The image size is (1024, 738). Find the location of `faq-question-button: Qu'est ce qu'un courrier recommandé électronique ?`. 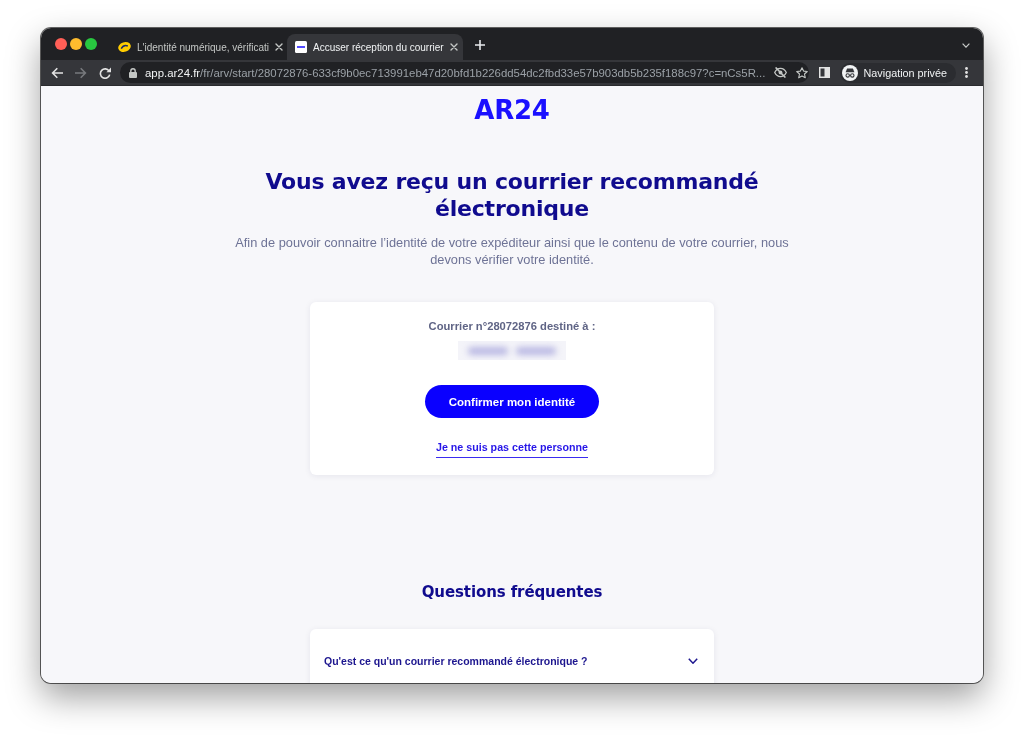

faq-question-button: Qu'est ce qu'un courrier recommandé électronique ? is located at coordinates (511, 661).